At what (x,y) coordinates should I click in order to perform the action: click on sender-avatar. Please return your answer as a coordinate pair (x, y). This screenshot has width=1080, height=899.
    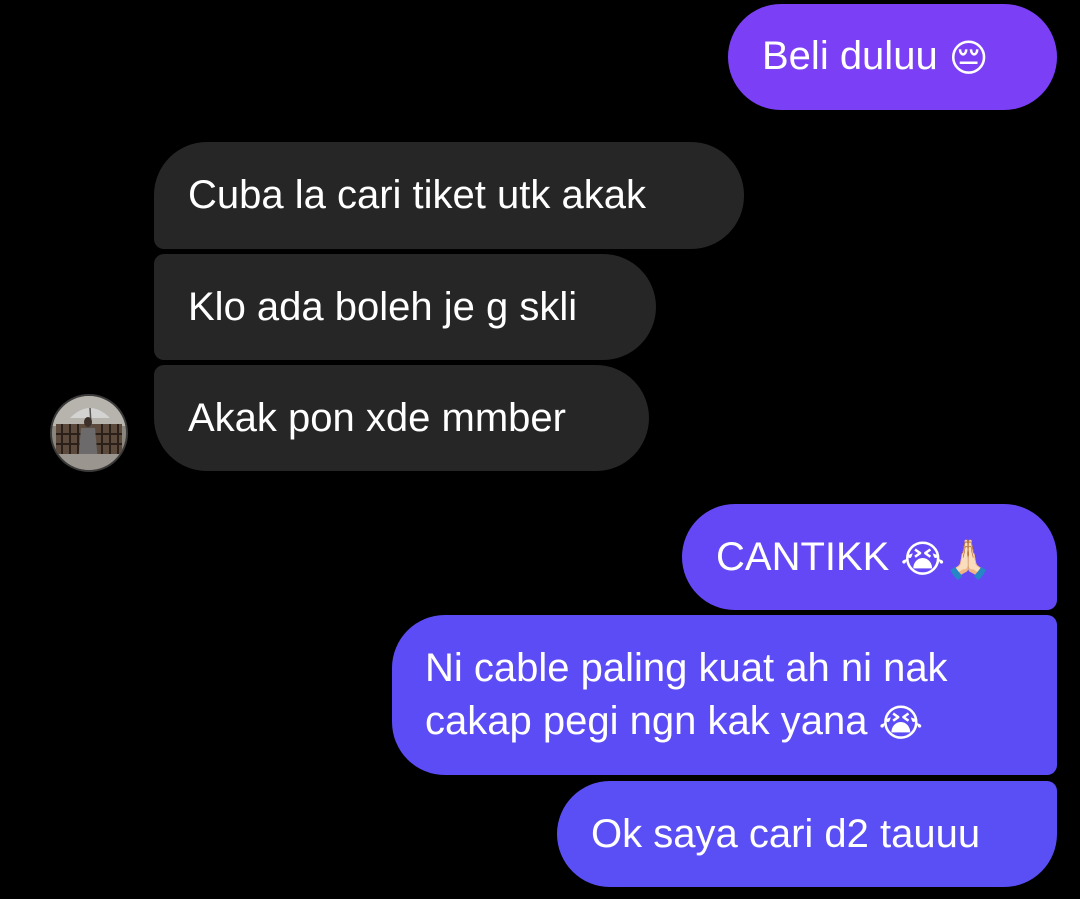
    Looking at the image, I should click on (89, 433).